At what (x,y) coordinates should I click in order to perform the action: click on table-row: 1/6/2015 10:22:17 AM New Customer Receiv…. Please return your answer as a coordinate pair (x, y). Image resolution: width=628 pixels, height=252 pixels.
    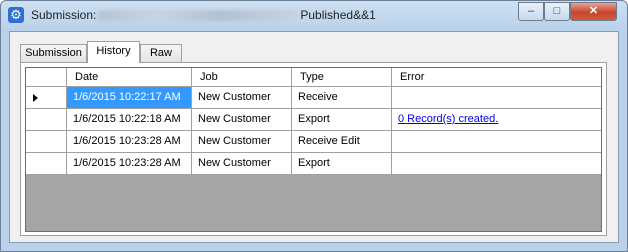
    Looking at the image, I should click on (313, 98).